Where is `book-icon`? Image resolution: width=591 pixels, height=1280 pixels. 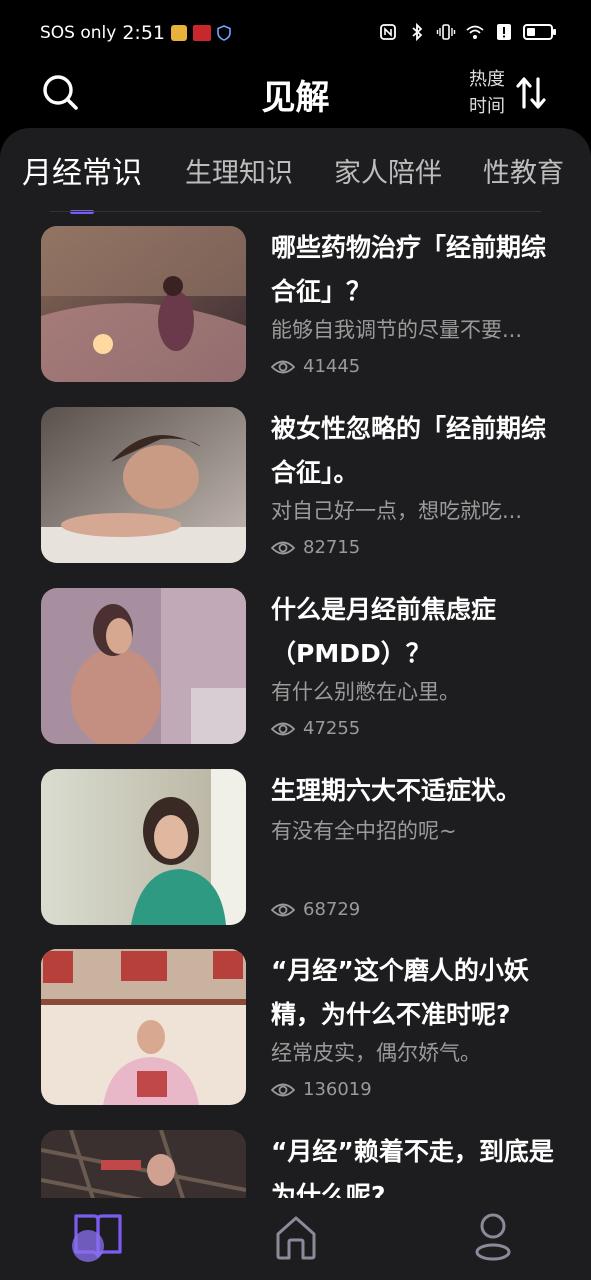 book-icon is located at coordinates (98, 1237).